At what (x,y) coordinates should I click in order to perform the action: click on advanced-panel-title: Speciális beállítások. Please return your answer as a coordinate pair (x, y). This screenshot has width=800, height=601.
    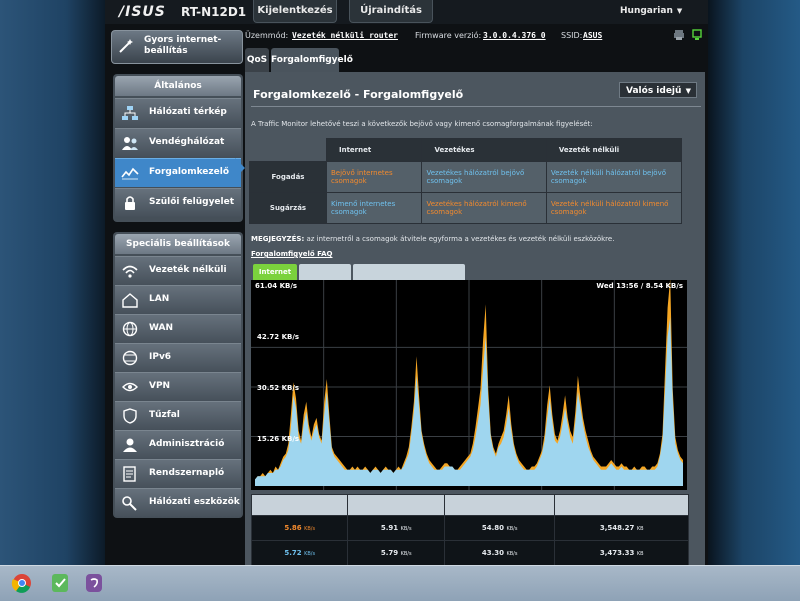
    Looking at the image, I should click on (178, 244).